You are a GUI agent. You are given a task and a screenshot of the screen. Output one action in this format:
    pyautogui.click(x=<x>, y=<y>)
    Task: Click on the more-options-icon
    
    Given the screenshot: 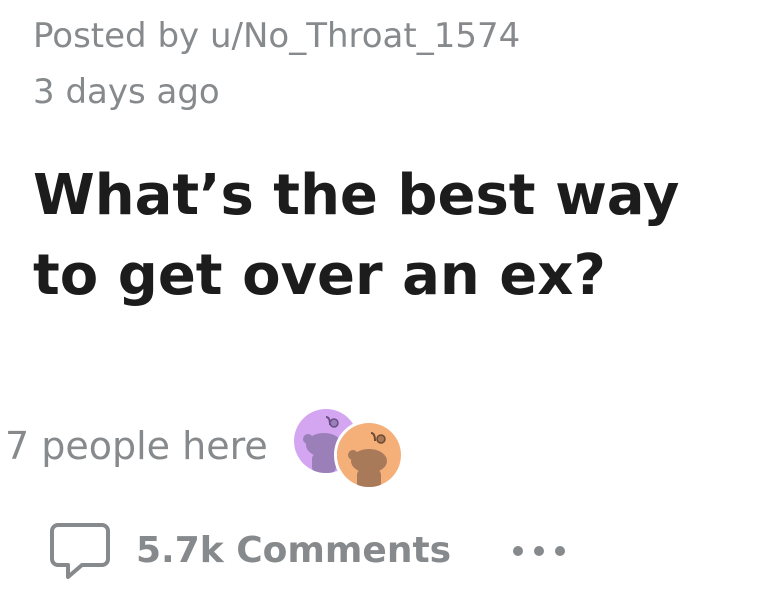 What is the action you would take?
    pyautogui.click(x=539, y=551)
    